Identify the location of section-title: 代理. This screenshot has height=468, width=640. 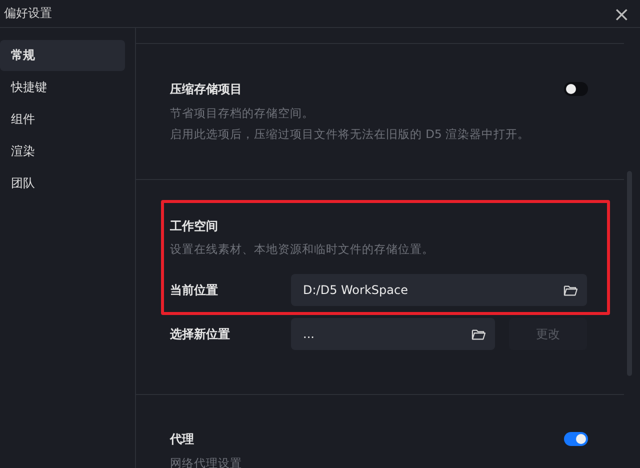
(182, 439).